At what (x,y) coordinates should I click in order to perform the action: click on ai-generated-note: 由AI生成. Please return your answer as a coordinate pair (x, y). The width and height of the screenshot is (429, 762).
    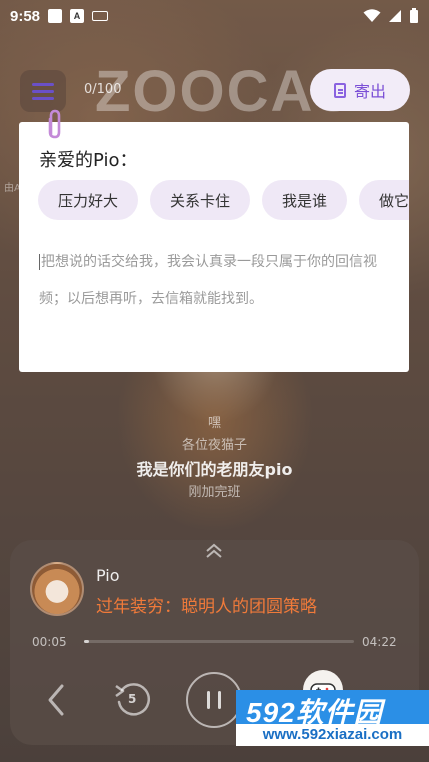
    Looking at the image, I should click on (12, 188).